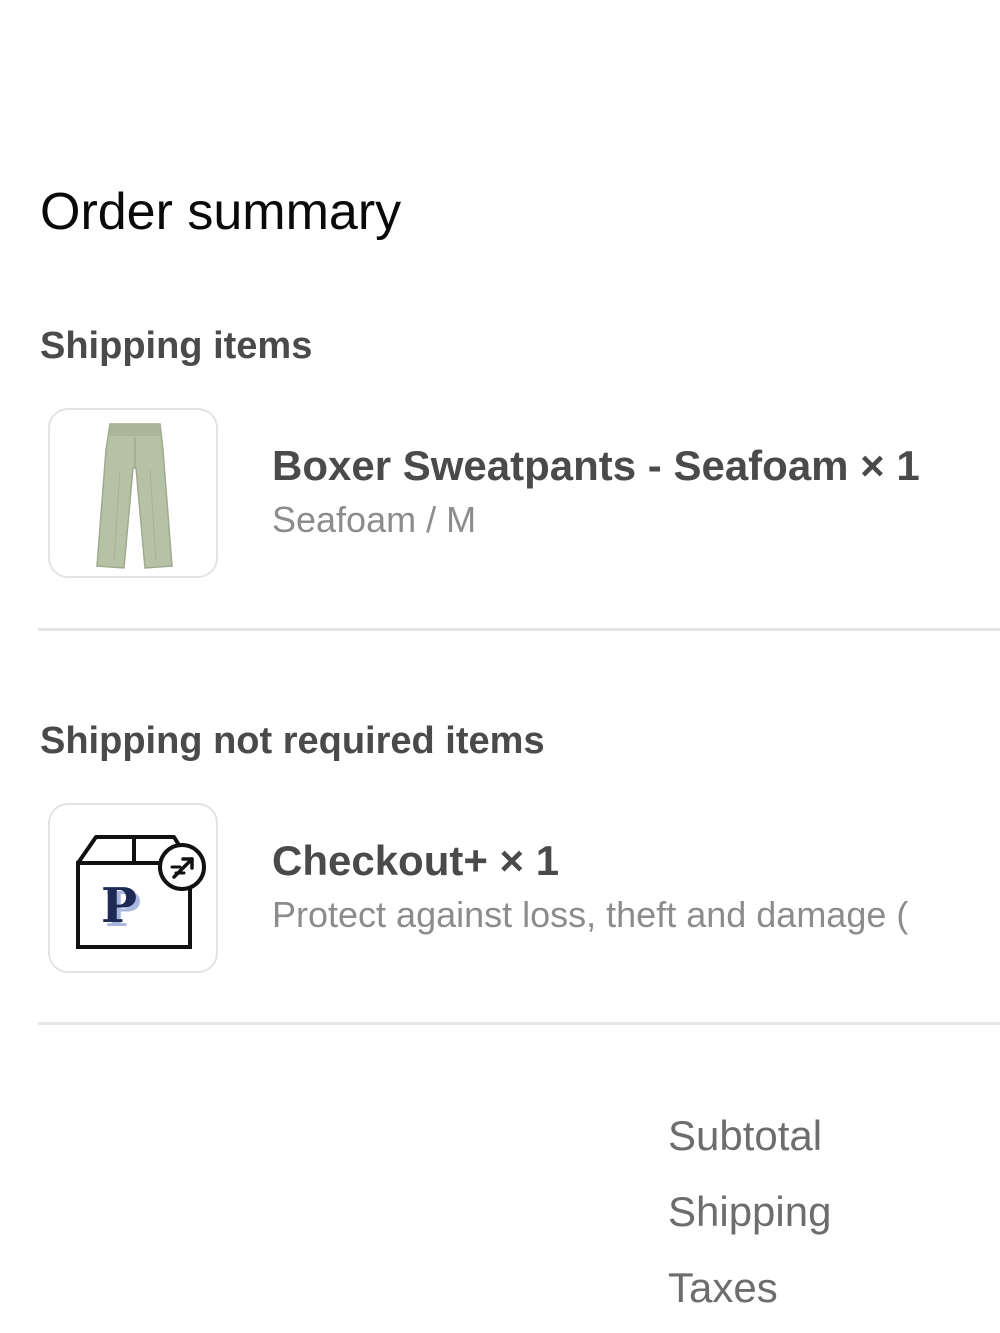  What do you see at coordinates (221, 212) in the screenshot?
I see `page-title: Order summary` at bounding box center [221, 212].